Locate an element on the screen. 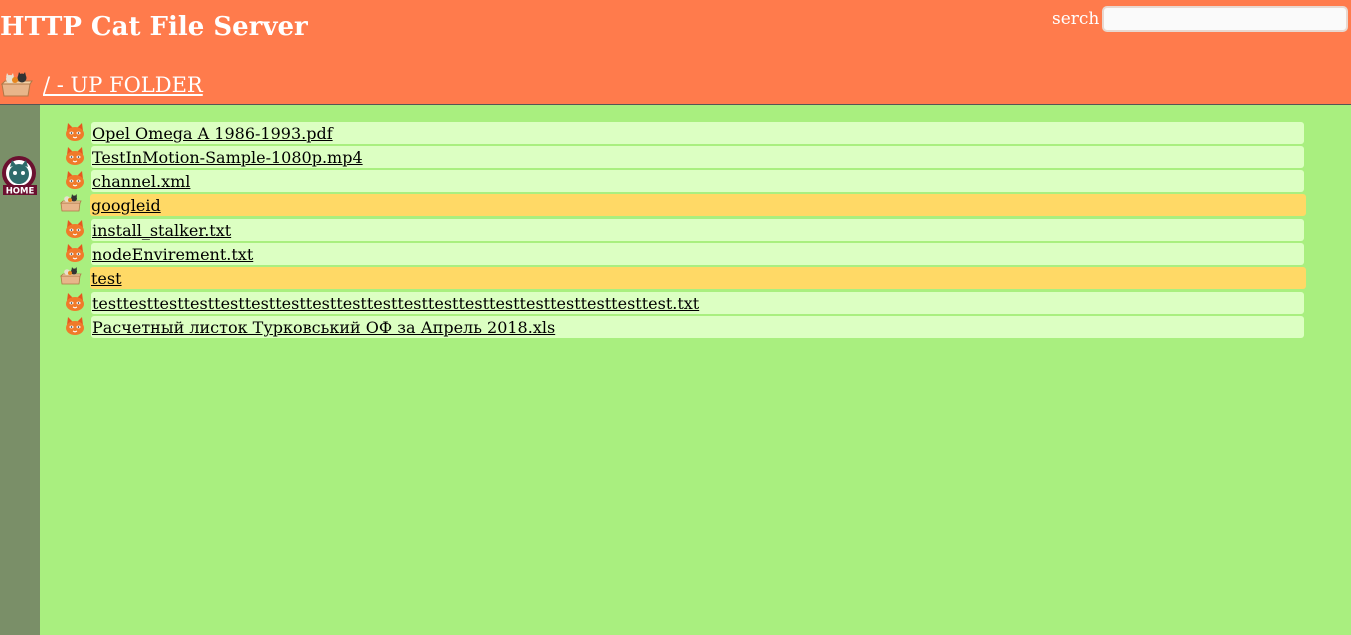 The width and height of the screenshot is (1351, 635). file-link: nodeEnvirement.txt is located at coordinates (172, 254).